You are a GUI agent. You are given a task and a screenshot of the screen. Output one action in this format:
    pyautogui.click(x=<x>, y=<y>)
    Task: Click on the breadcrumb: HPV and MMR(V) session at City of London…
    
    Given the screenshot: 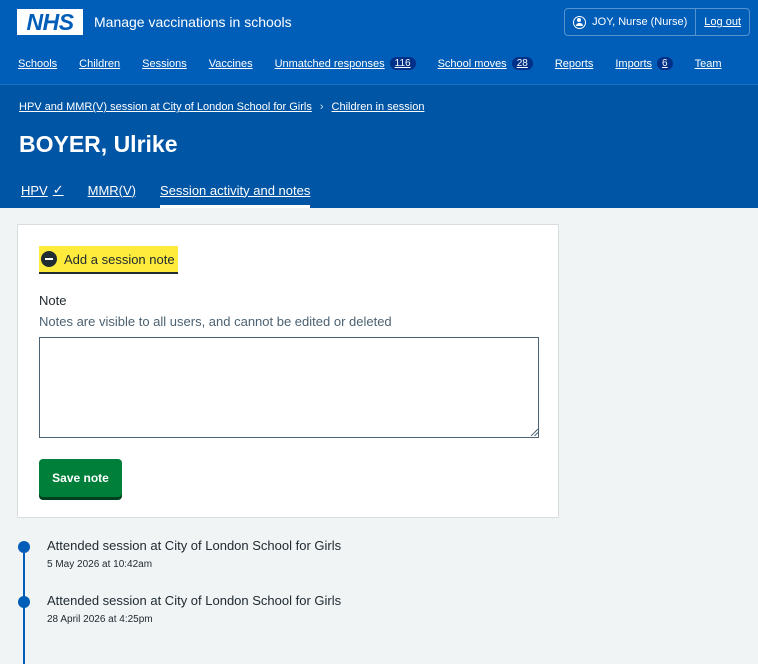 What is the action you would take?
    pyautogui.click(x=221, y=107)
    